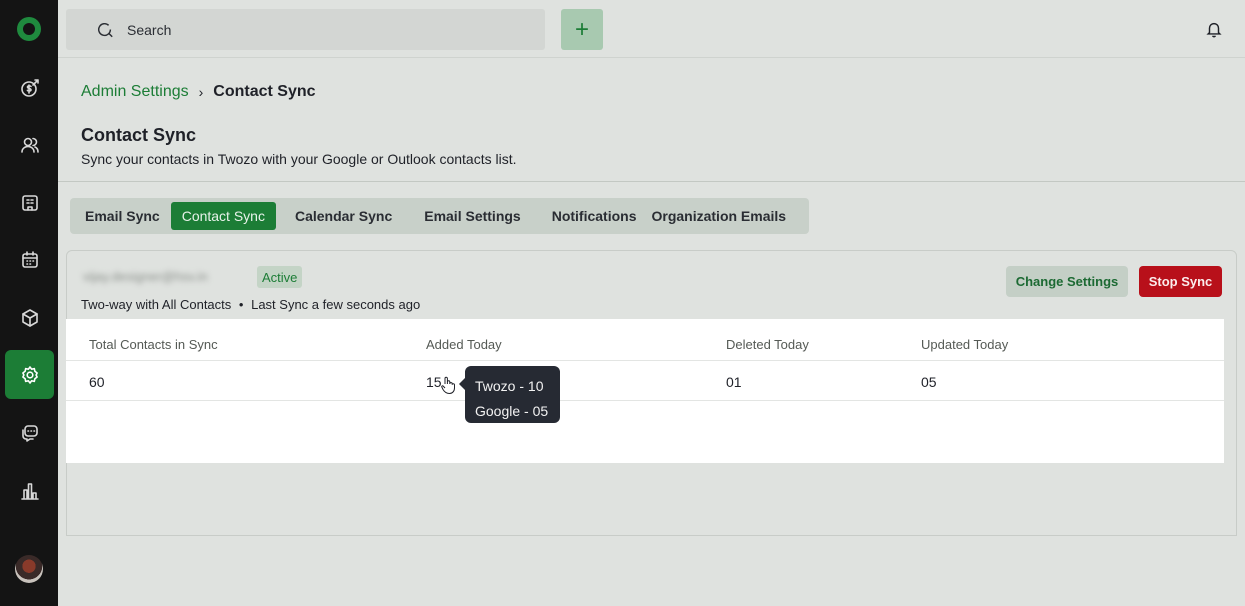 This screenshot has width=1245, height=606. I want to click on add-button: +, so click(582, 29).